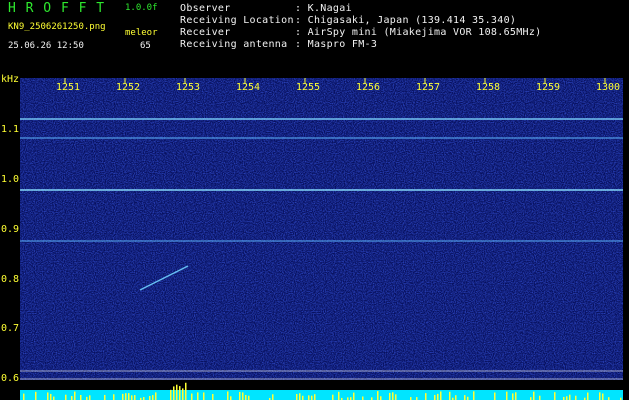 This screenshot has width=629, height=400. I want to click on y-axis-unit: kHz, so click(10, 79).